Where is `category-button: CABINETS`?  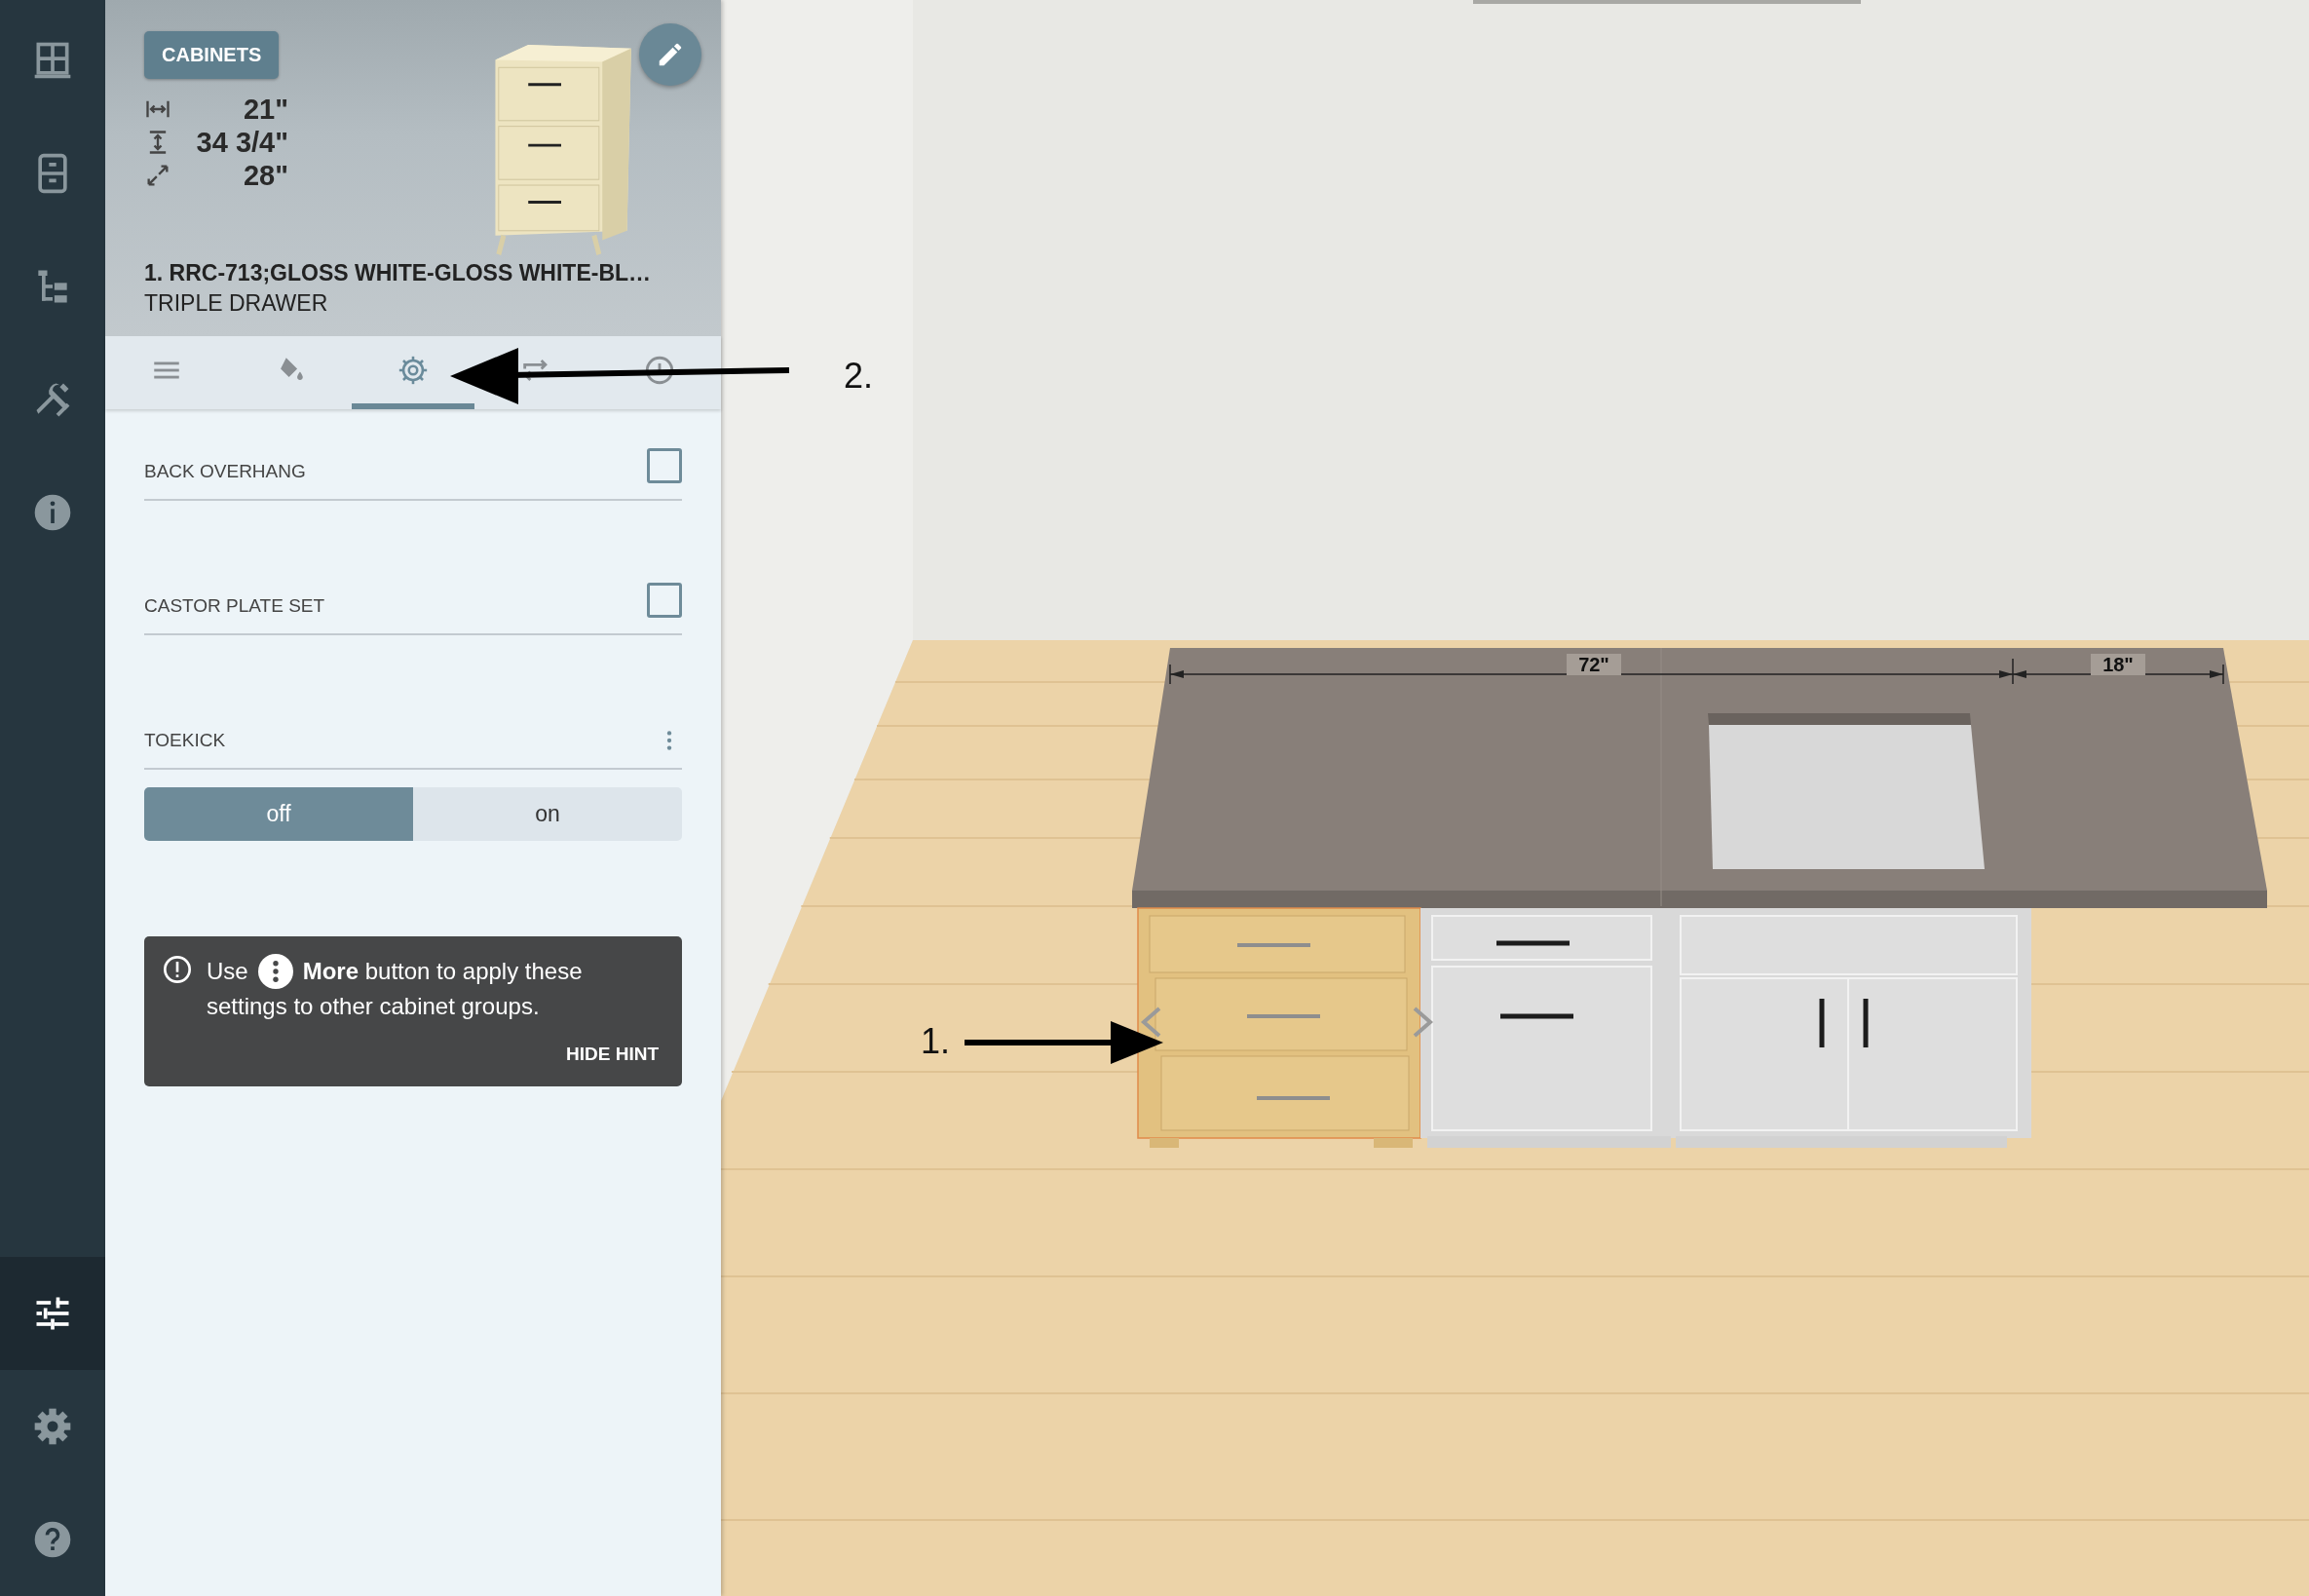
category-button: CABINETS is located at coordinates (212, 55).